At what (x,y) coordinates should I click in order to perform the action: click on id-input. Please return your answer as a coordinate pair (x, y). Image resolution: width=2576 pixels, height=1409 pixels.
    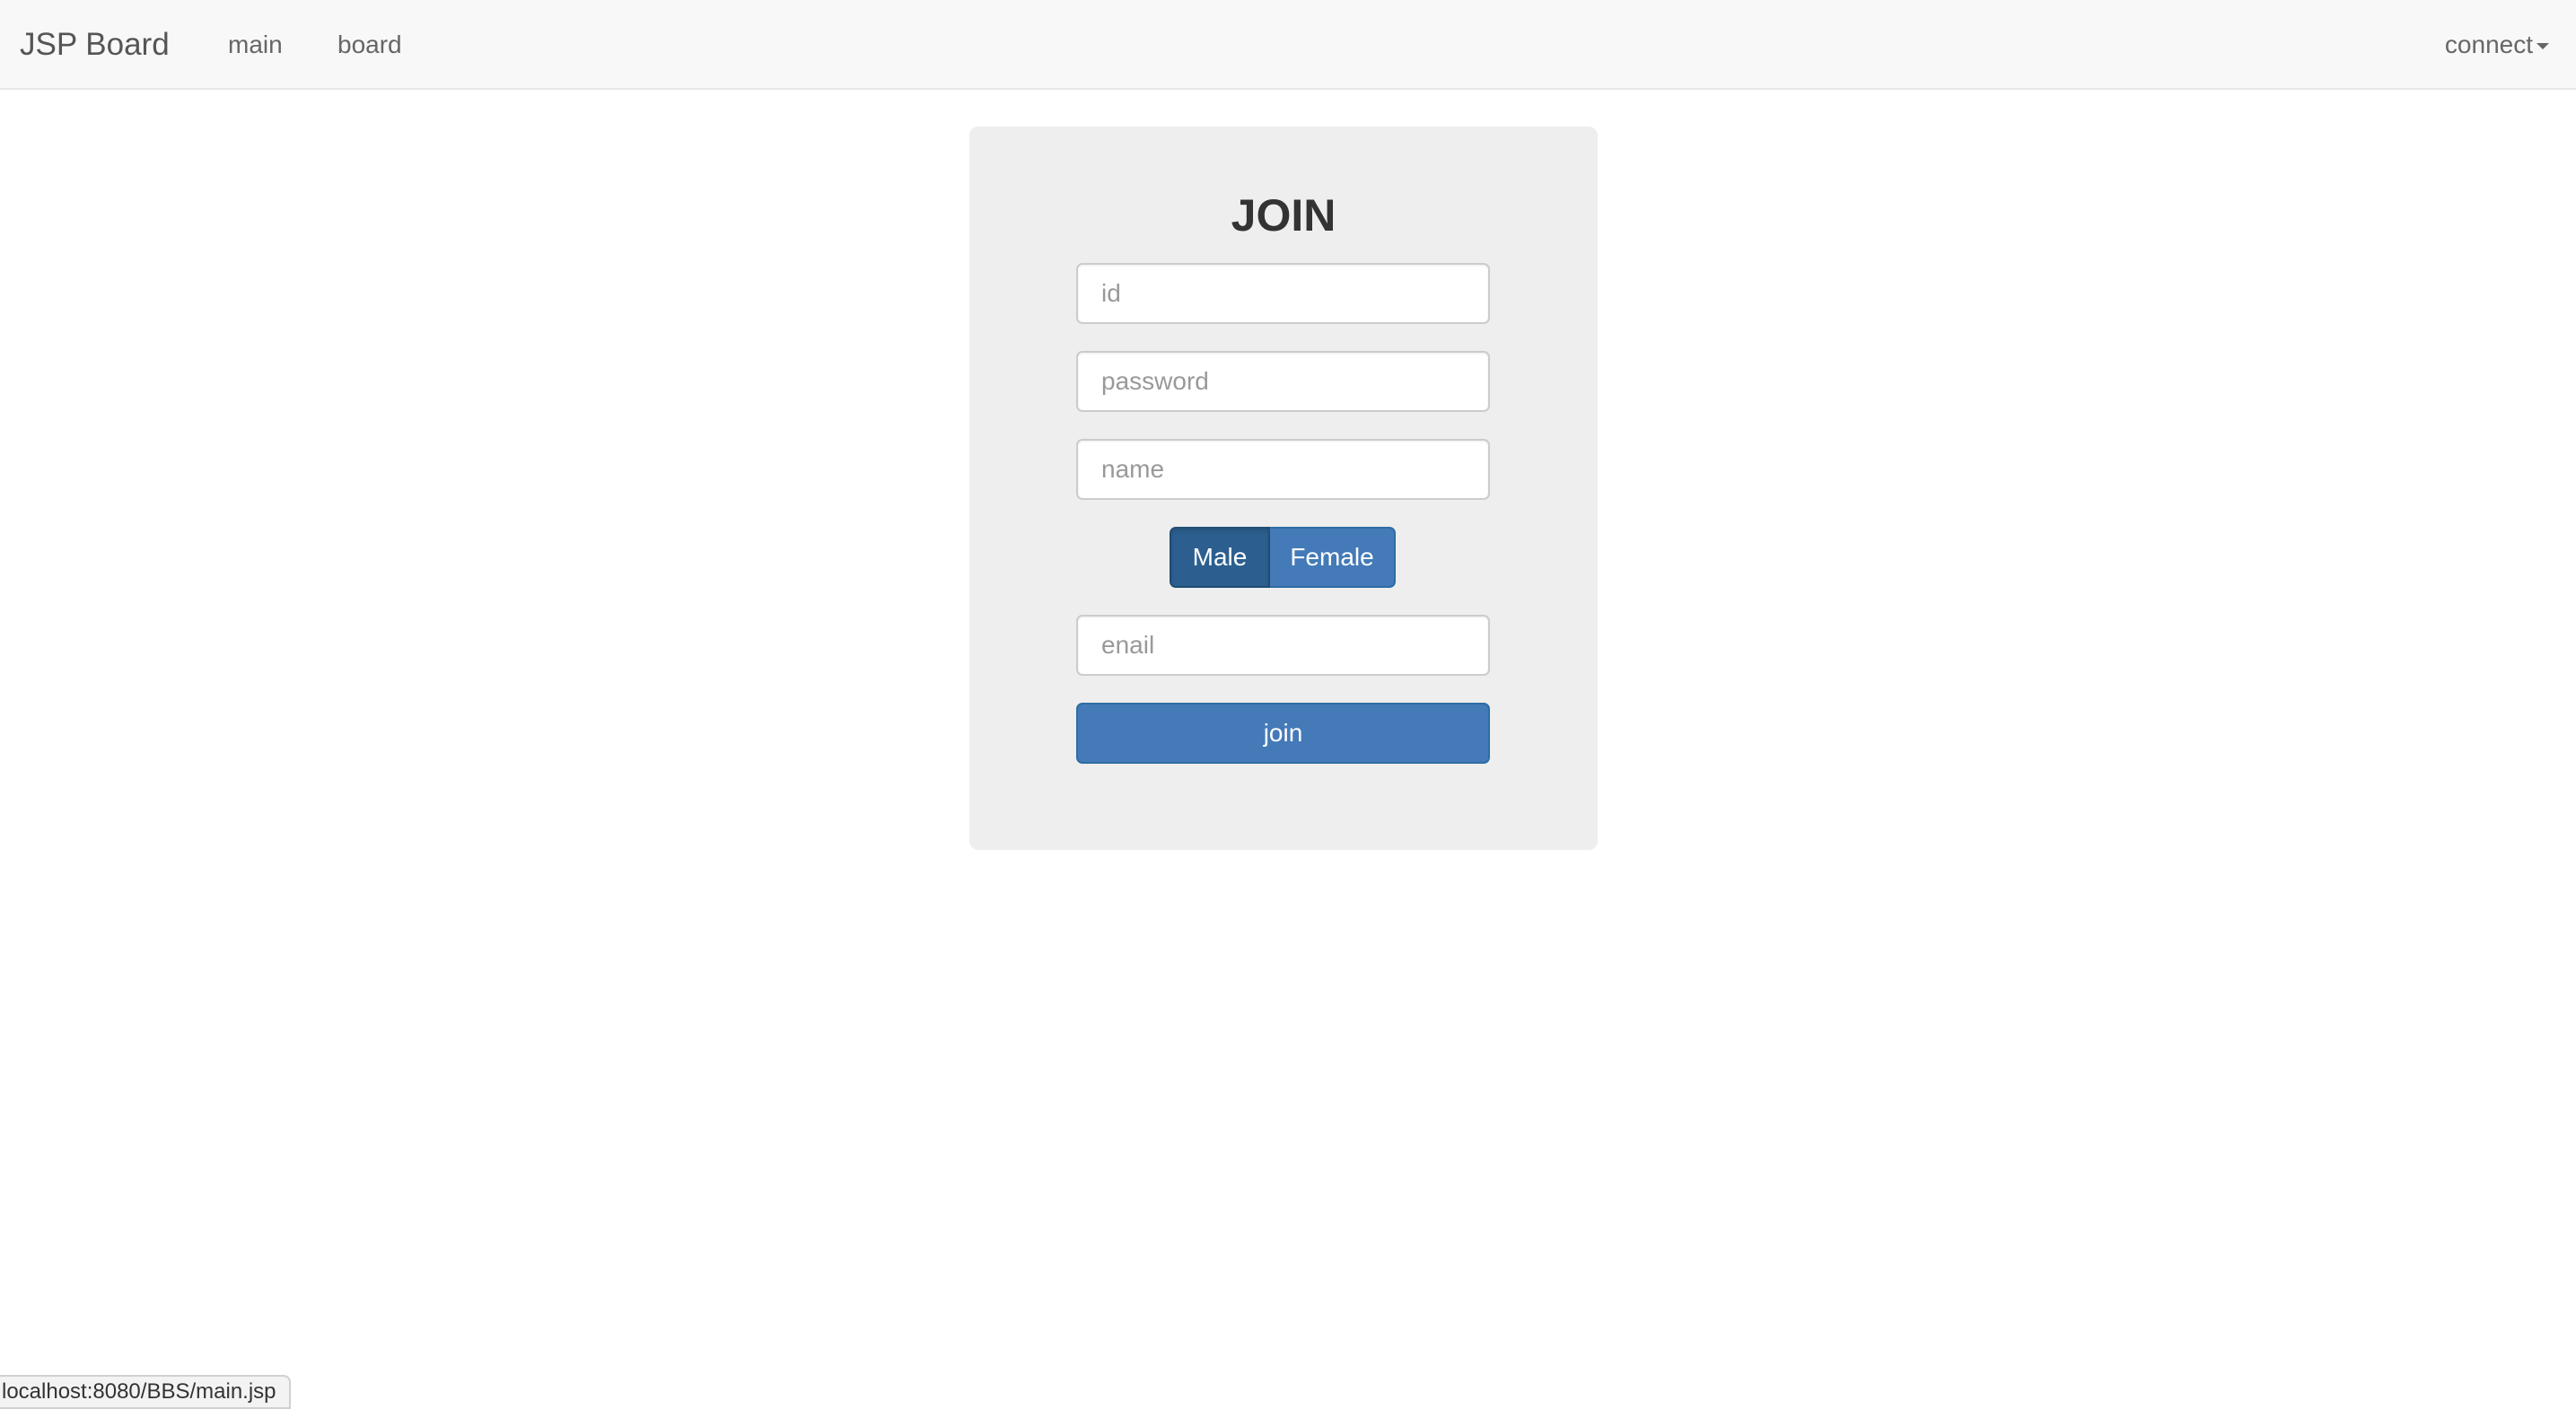
    Looking at the image, I should click on (1283, 293).